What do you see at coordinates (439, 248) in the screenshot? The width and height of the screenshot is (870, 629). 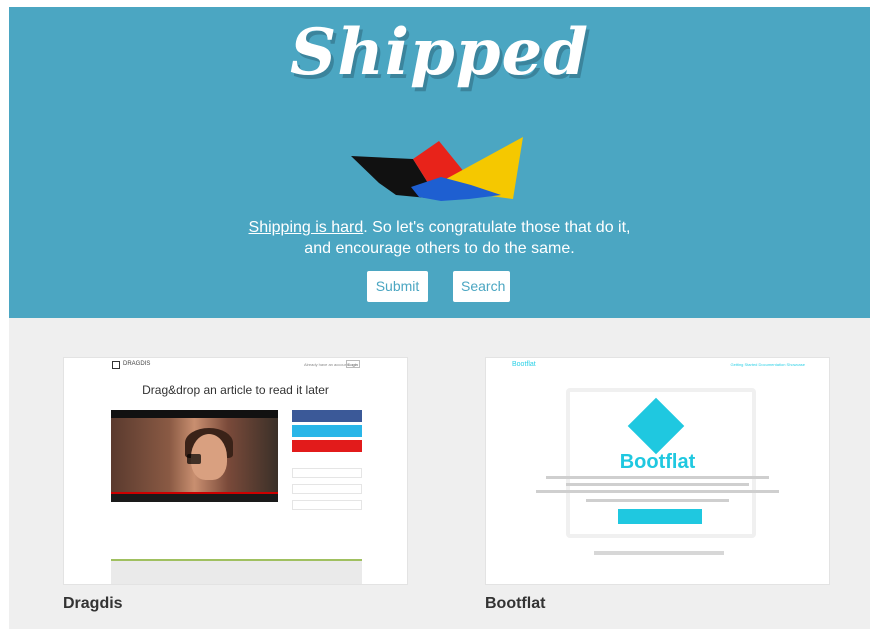 I see `tagline-line2: and encourage others to do the same.` at bounding box center [439, 248].